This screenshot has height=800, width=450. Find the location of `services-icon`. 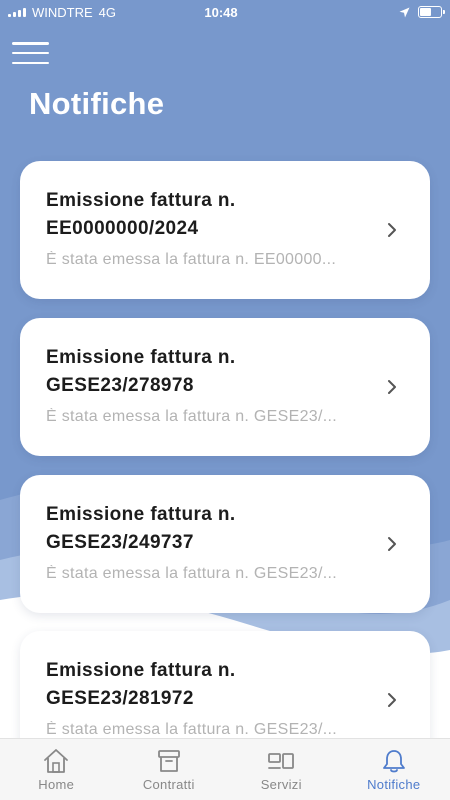

services-icon is located at coordinates (281, 761).